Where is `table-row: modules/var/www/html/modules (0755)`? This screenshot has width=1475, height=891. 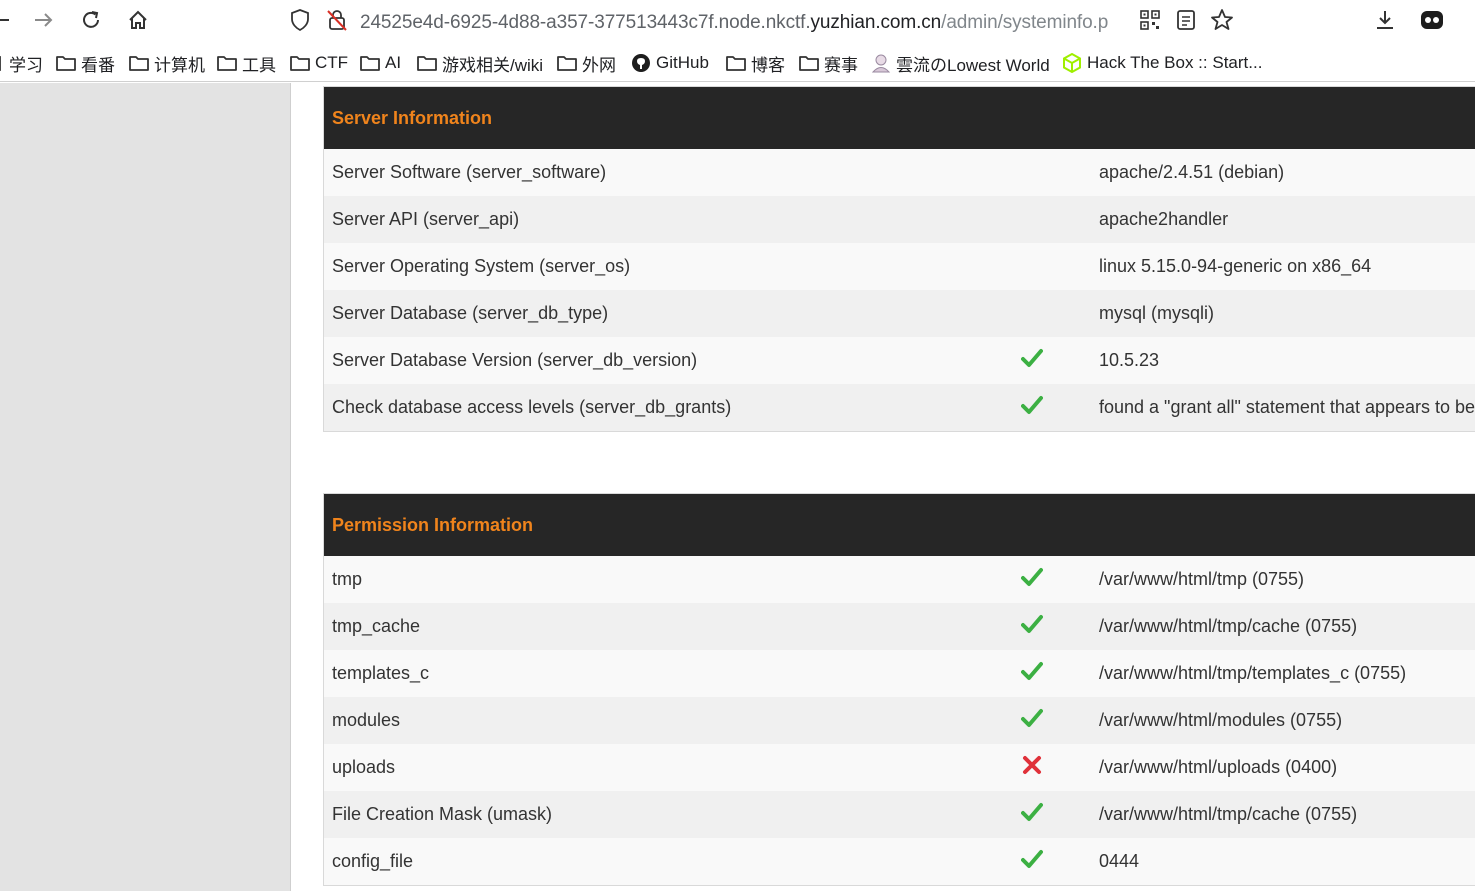
table-row: modules/var/www/html/modules (0755) is located at coordinates (899, 720).